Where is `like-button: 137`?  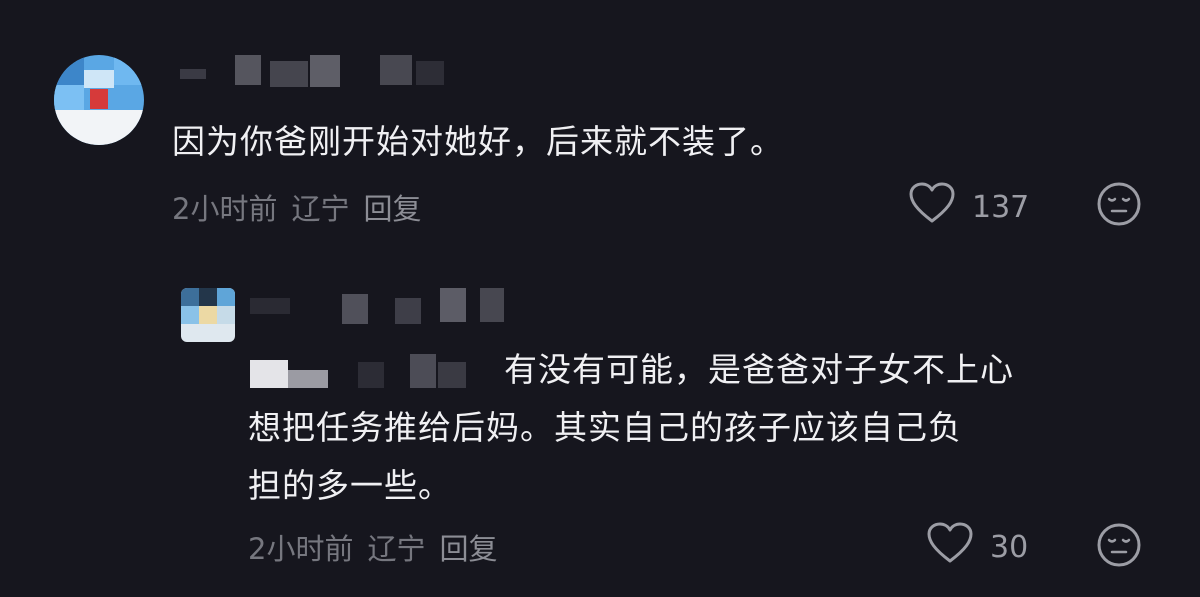 like-button: 137 is located at coordinates (968, 207).